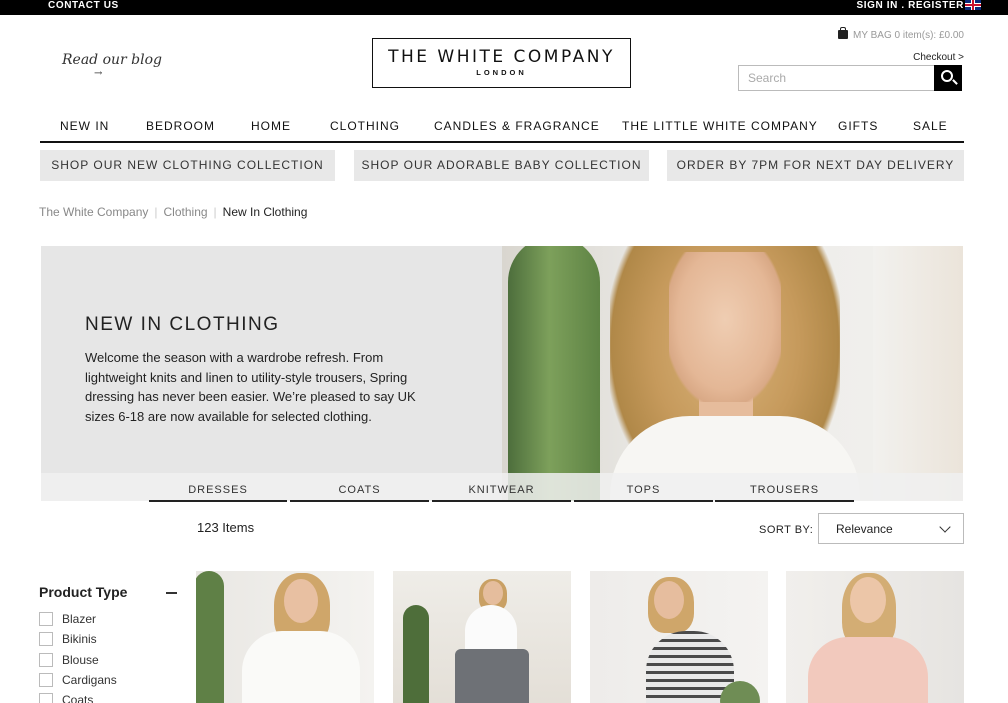 This screenshot has height=703, width=1008. What do you see at coordinates (504, 7) in the screenshot?
I see `top-bar: CONTACT US SIGN IN . REGISTER` at bounding box center [504, 7].